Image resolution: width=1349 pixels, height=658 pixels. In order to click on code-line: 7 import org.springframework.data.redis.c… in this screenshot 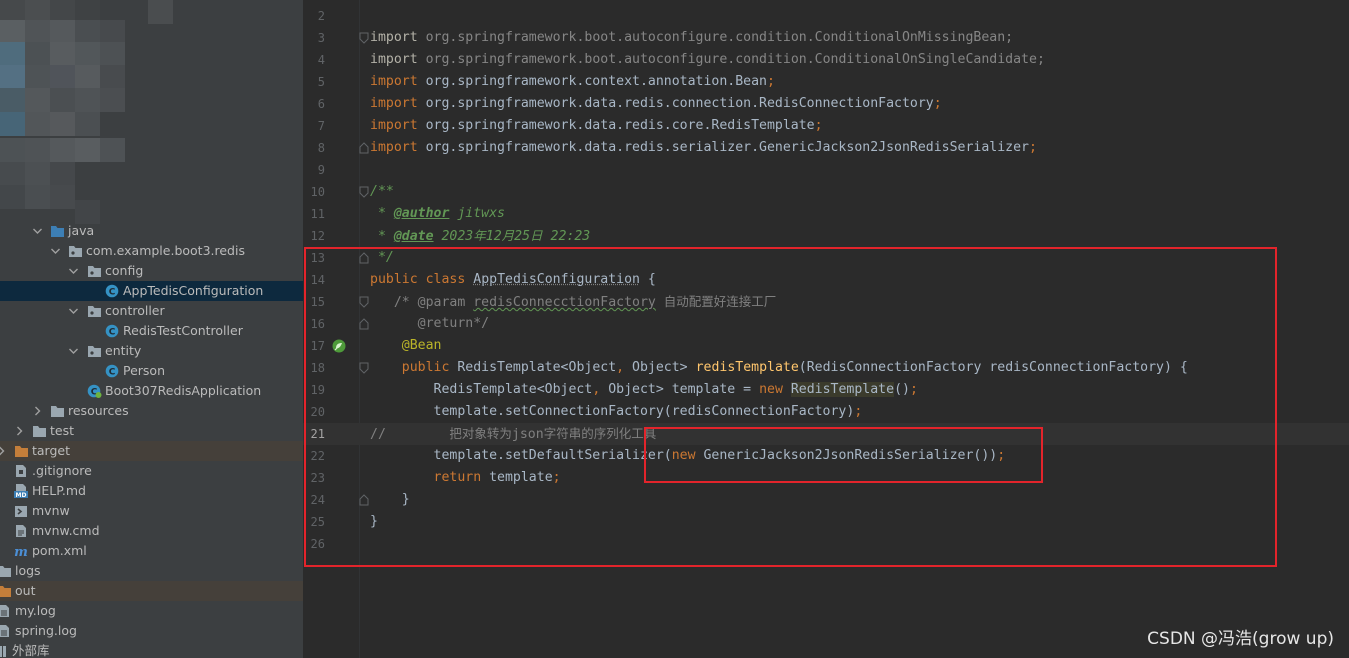, I will do `click(826, 126)`.